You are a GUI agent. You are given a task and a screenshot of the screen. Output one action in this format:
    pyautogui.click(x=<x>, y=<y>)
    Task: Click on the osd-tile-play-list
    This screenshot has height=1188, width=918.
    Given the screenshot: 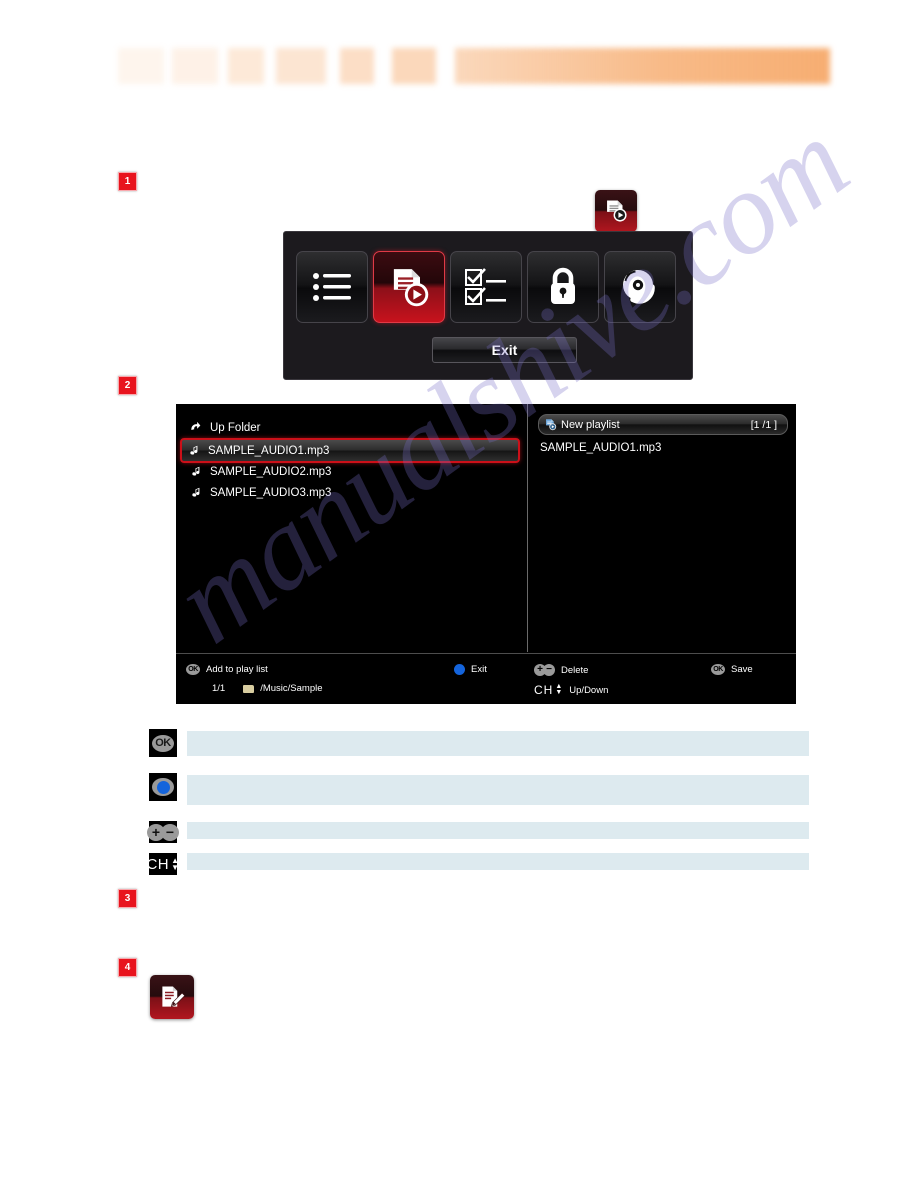 What is the action you would take?
    pyautogui.click(x=409, y=287)
    